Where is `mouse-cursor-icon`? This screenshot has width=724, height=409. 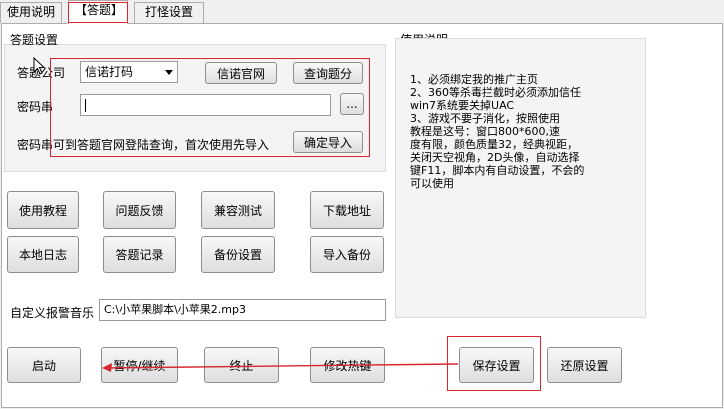
mouse-cursor-icon is located at coordinates (39, 66).